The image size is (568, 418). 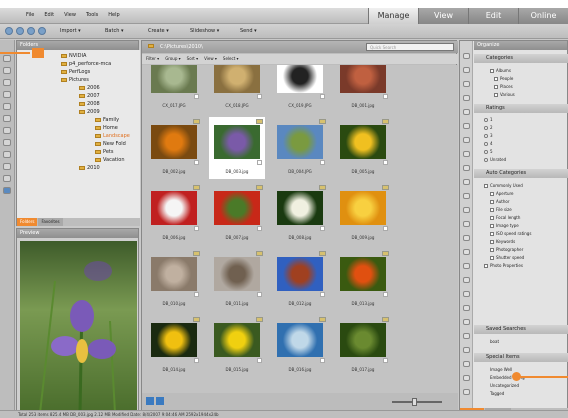 What do you see at coordinates (204, 31) in the screenshot?
I see `slideshow-button: Slideshow ▾` at bounding box center [204, 31].